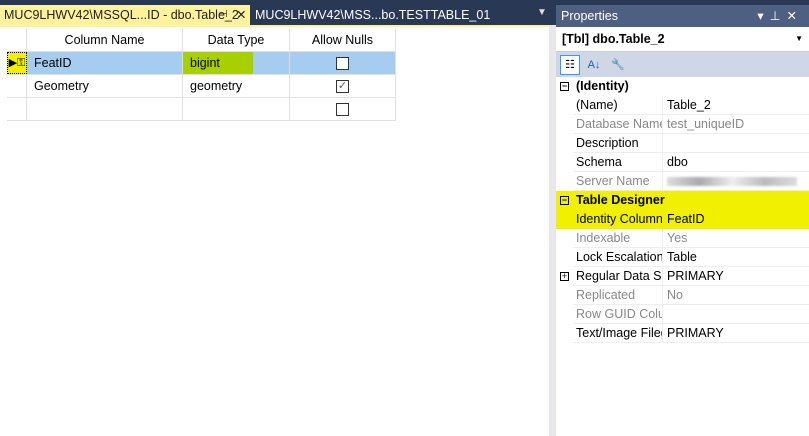  What do you see at coordinates (736, 238) in the screenshot?
I see `property-value: Yes` at bounding box center [736, 238].